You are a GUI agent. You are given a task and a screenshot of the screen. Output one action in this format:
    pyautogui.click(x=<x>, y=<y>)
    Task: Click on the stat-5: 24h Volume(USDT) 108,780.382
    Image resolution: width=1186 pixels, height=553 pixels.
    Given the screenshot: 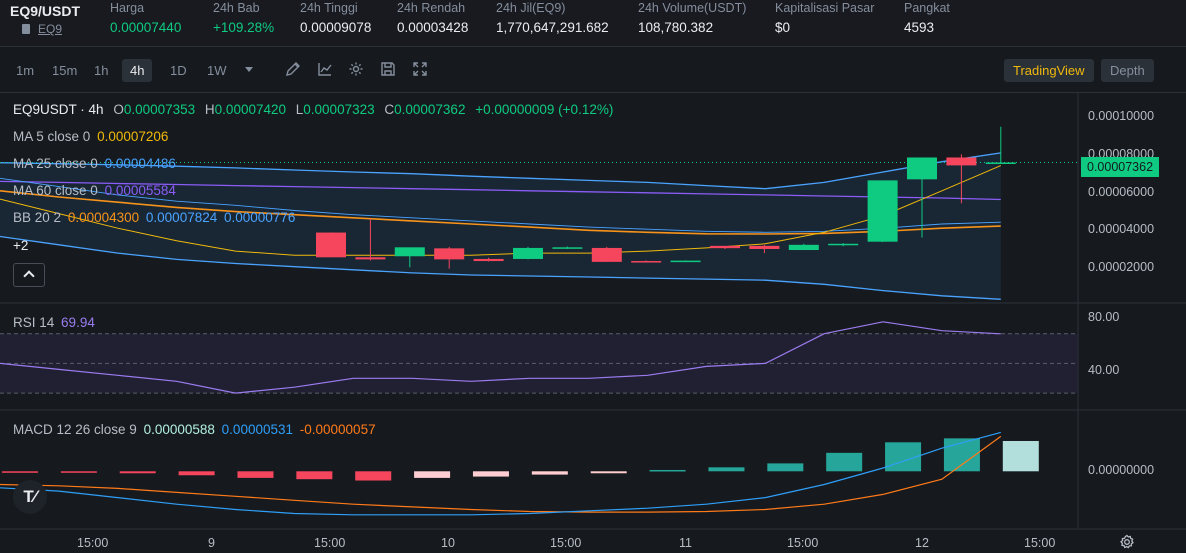 What is the action you would take?
    pyautogui.click(x=692, y=18)
    